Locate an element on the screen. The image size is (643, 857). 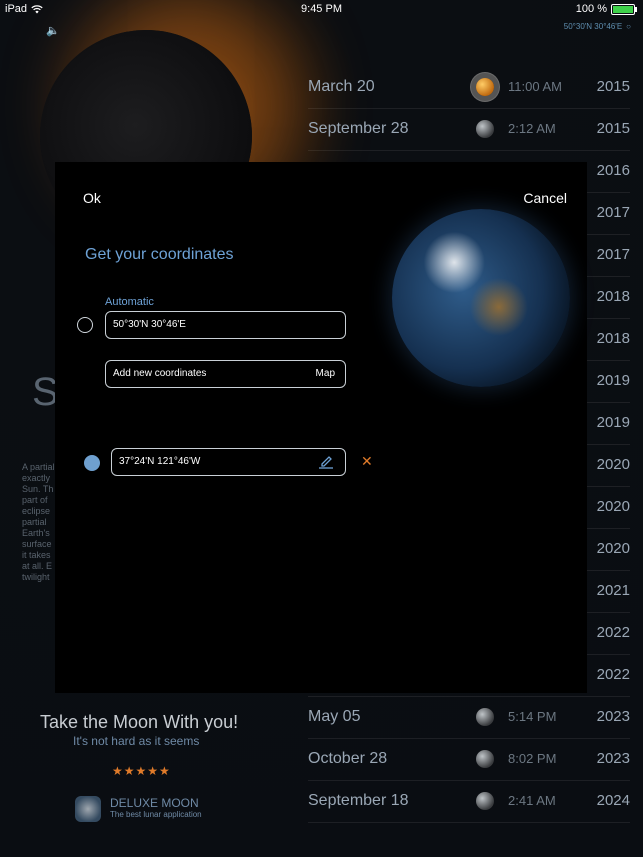
promo-title: Take the Moon With you! is located at coordinates (139, 722).